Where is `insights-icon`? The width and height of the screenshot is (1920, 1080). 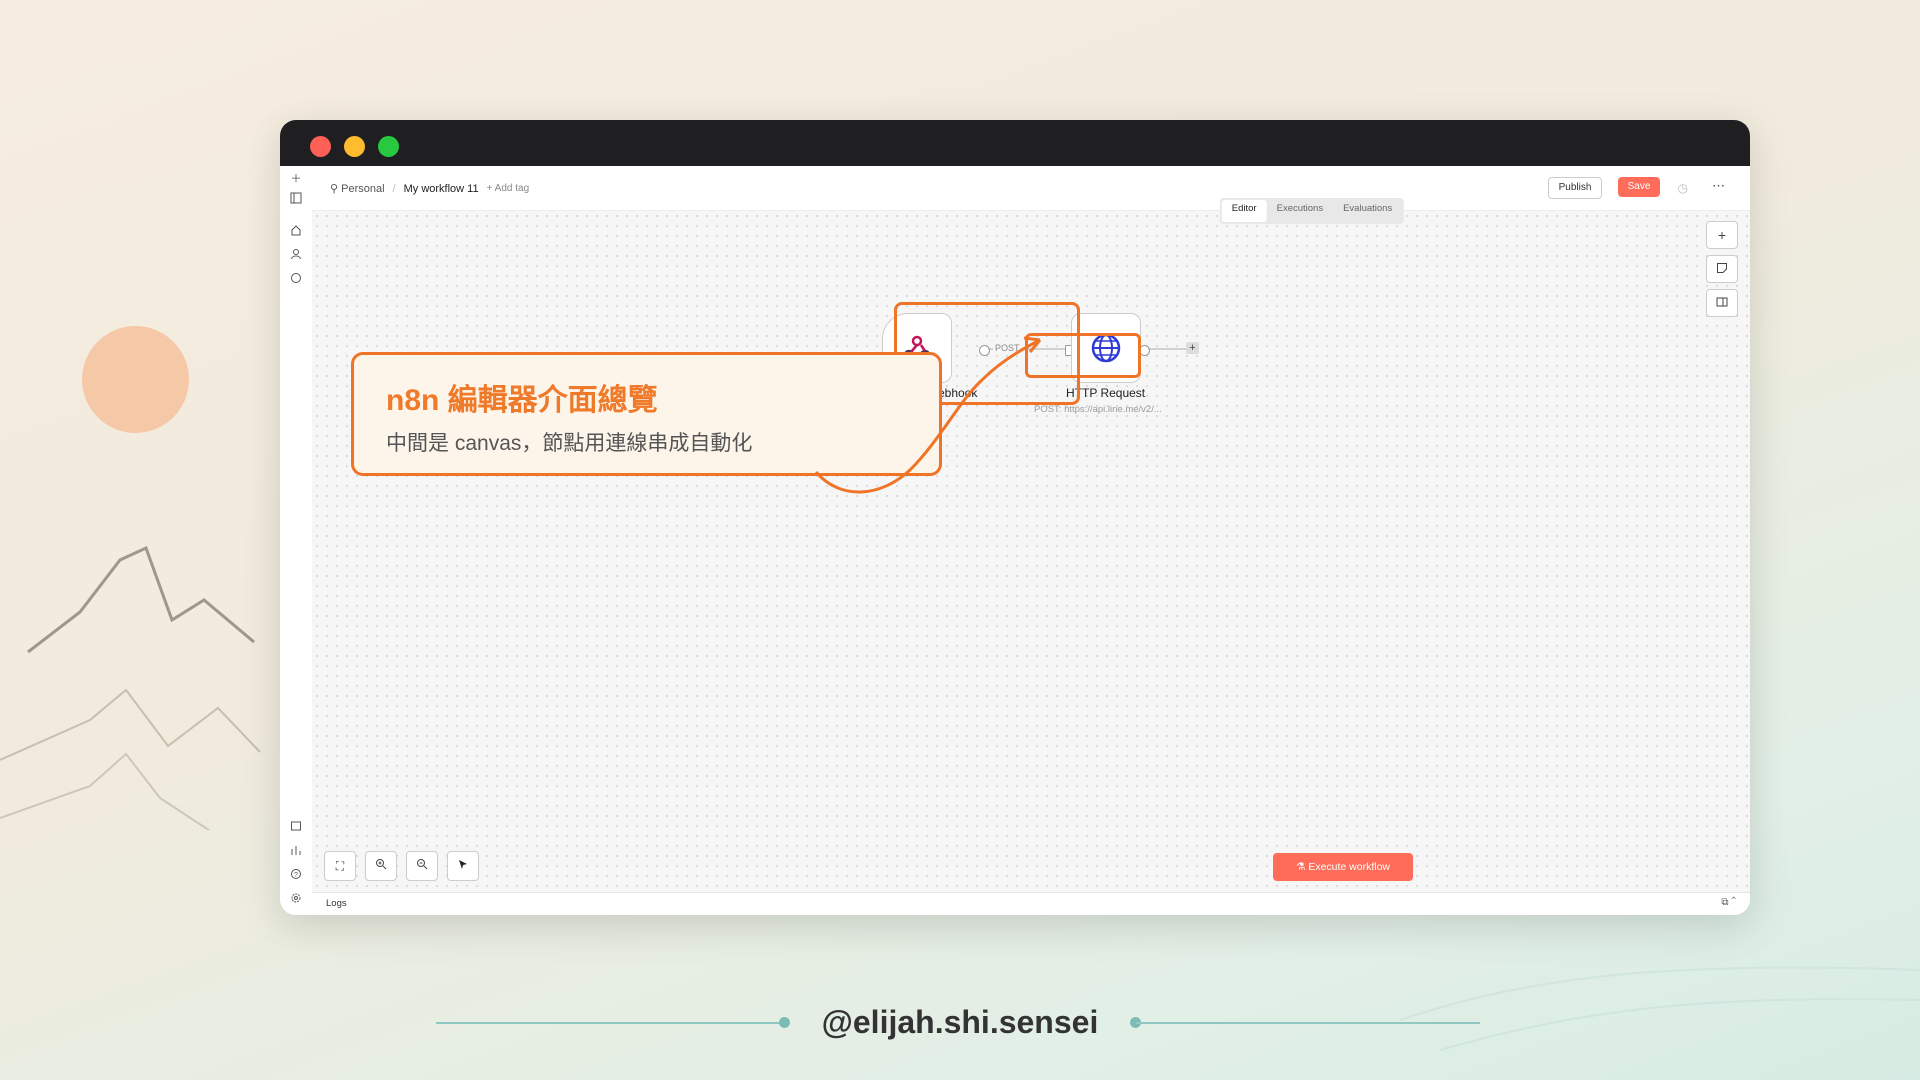 insights-icon is located at coordinates (296, 851).